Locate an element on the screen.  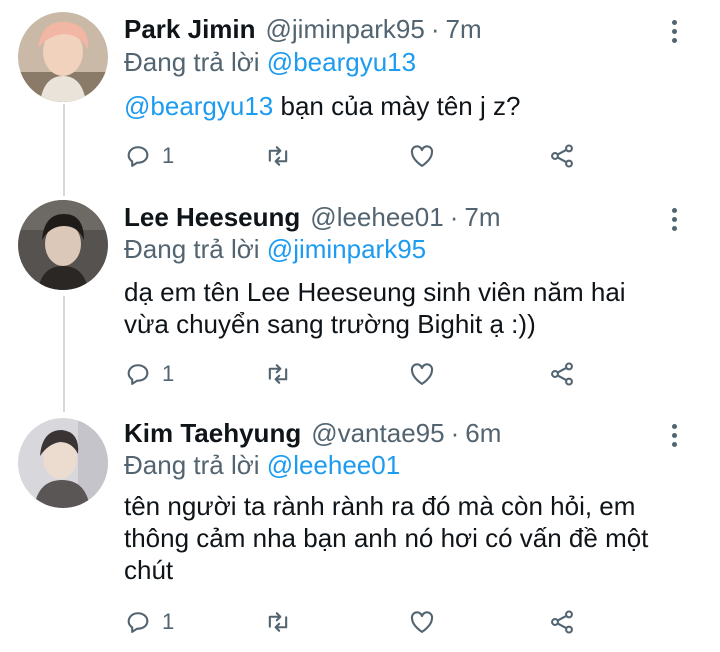
display-name: Kim Taehyung is located at coordinates (212, 433).